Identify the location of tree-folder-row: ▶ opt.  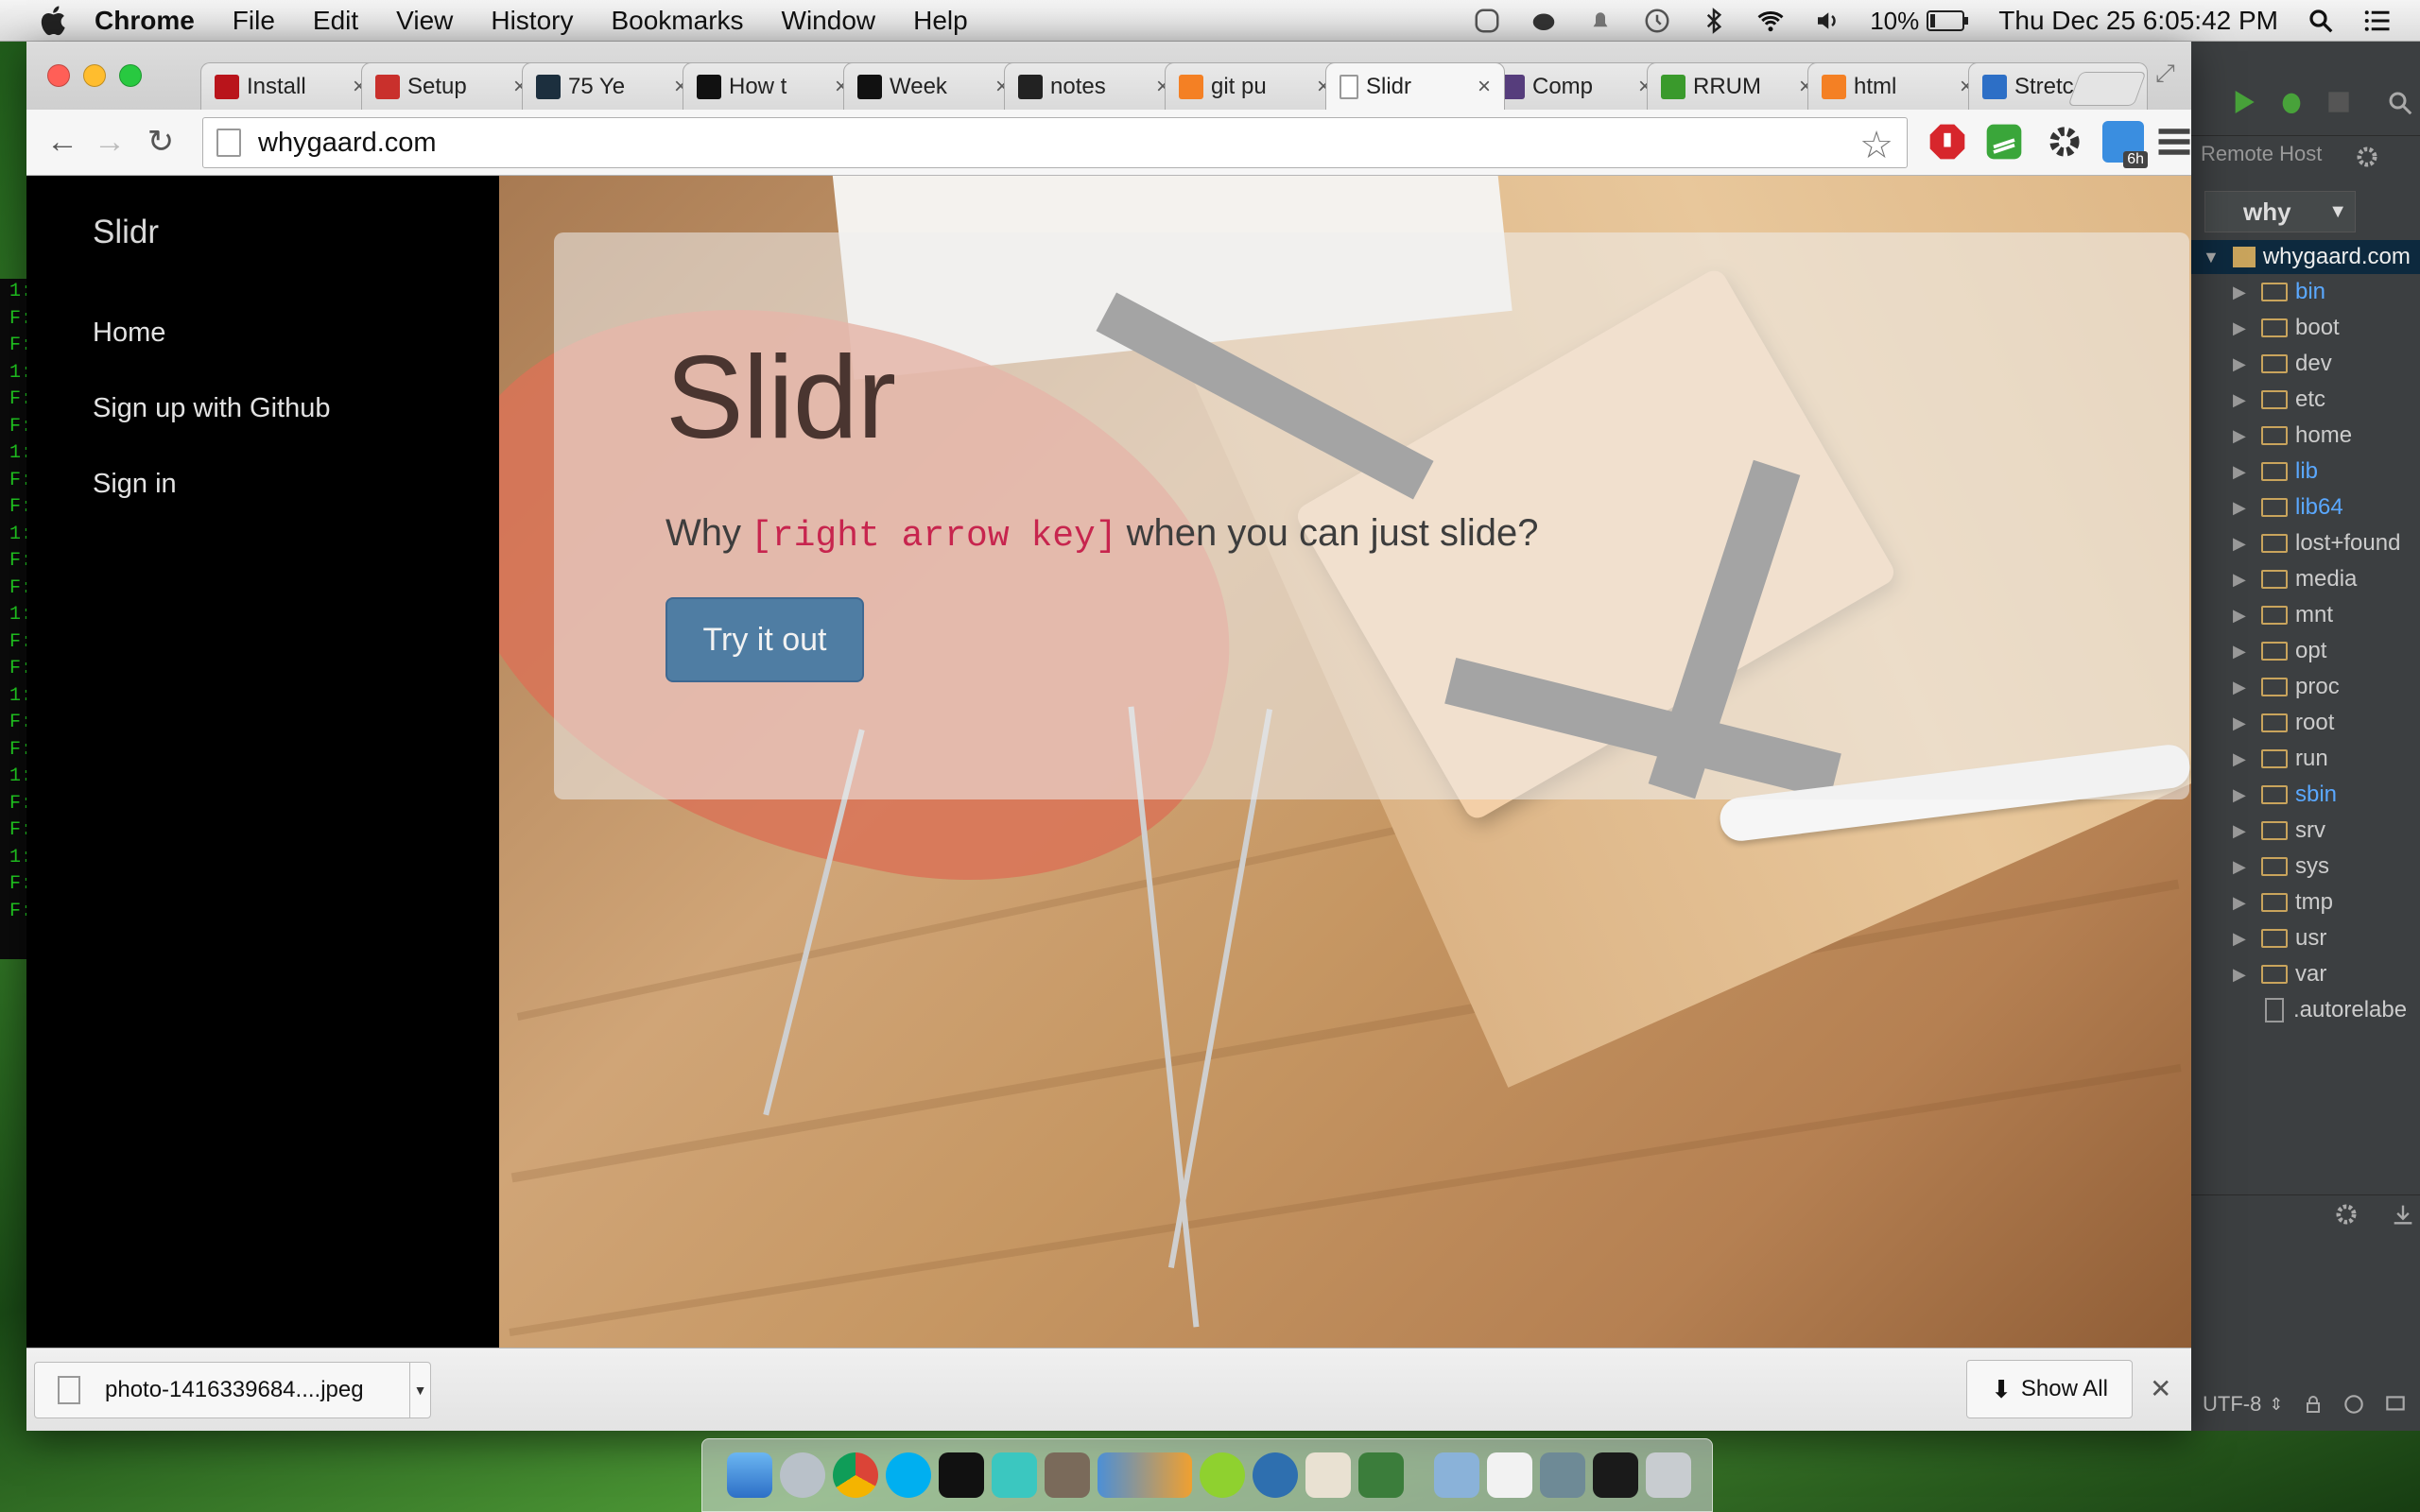
(2305, 651).